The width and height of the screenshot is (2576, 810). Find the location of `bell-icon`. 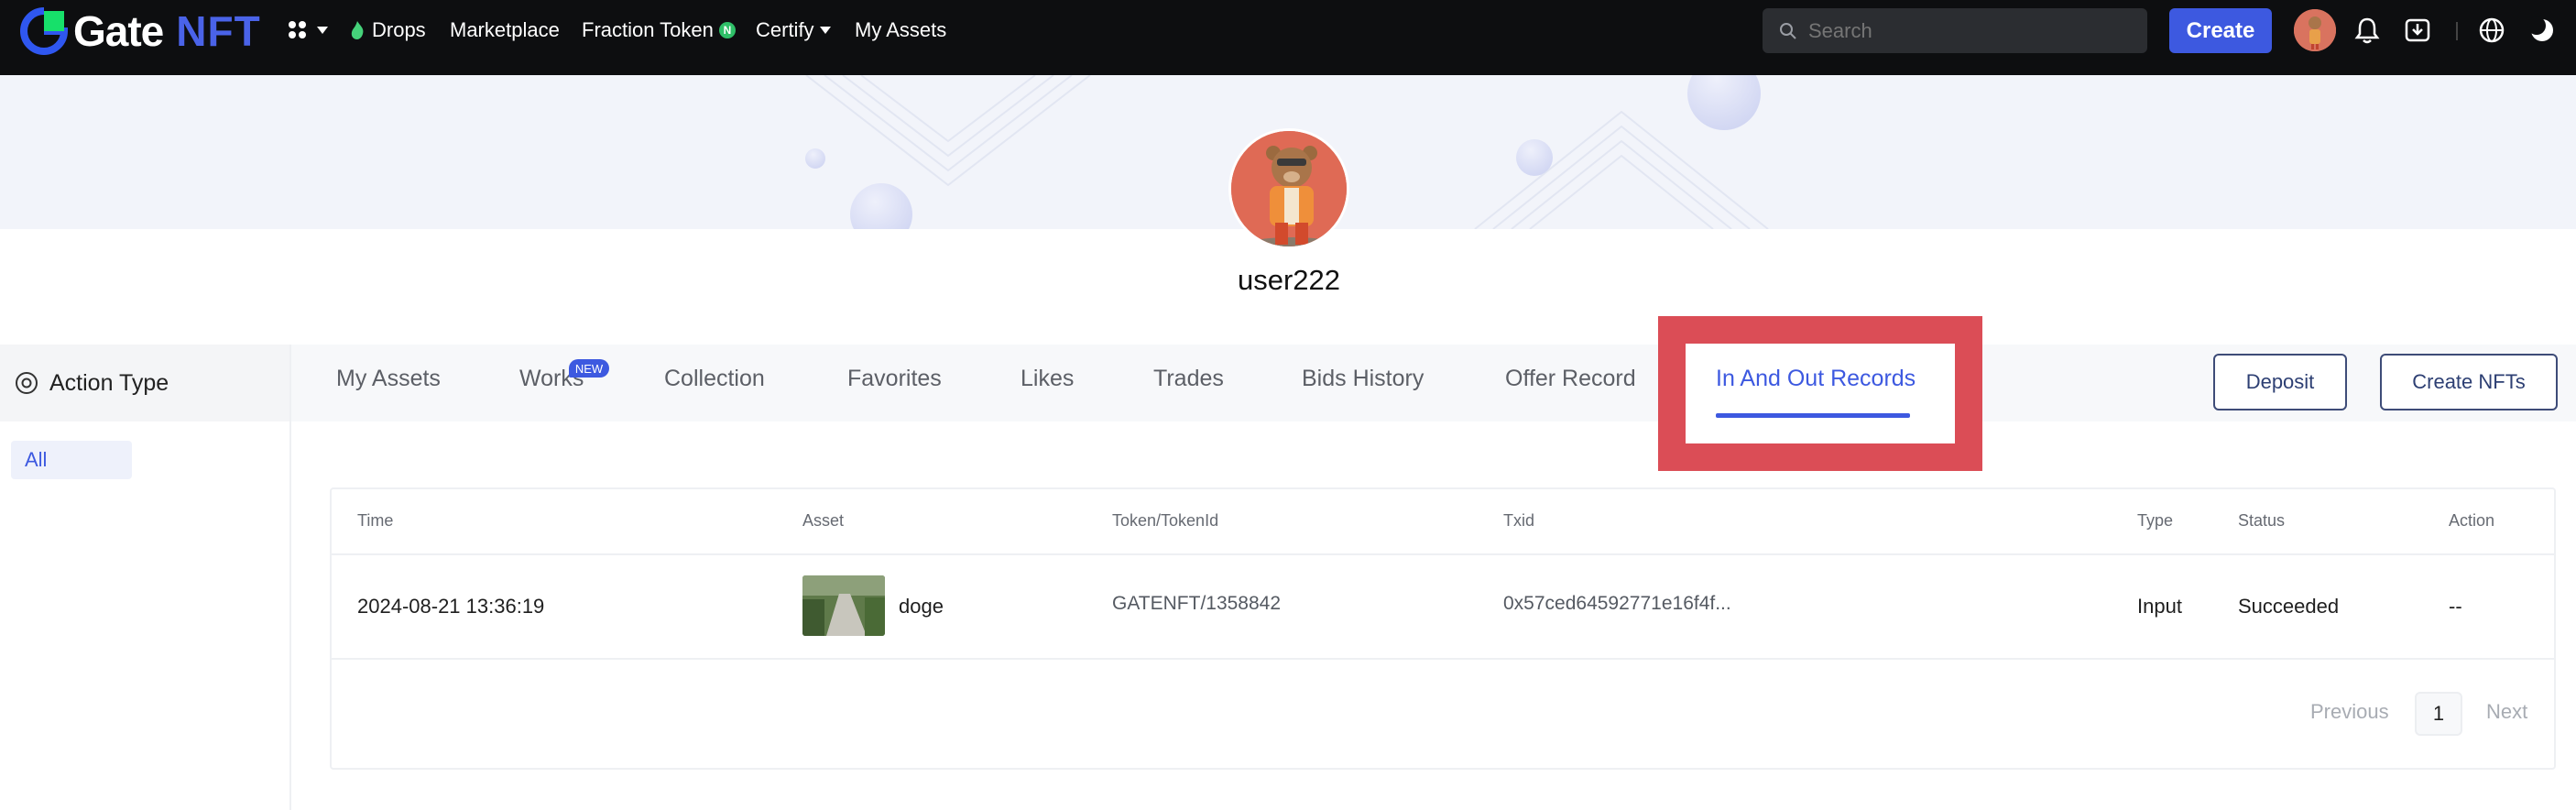

bell-icon is located at coordinates (2367, 30).